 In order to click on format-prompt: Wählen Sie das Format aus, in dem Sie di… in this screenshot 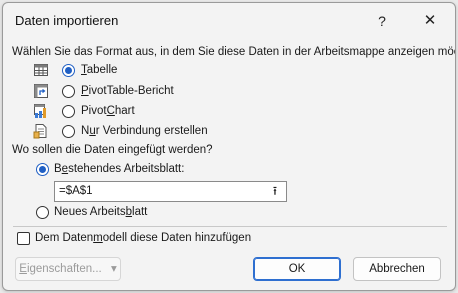, I will do `click(234, 52)`.